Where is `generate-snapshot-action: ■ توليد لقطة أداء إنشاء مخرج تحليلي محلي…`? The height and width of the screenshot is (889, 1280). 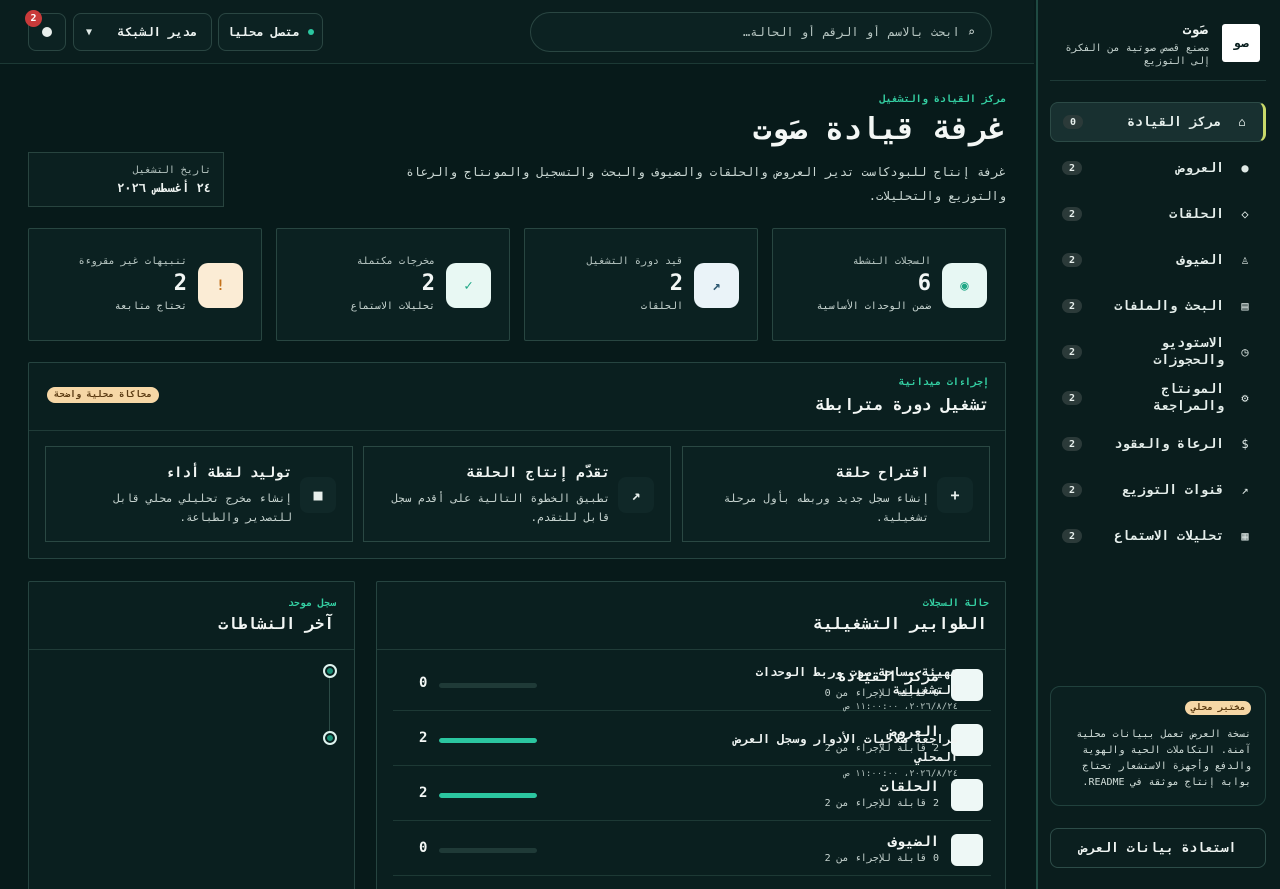 generate-snapshot-action: ■ توليد لقطة أداء إنشاء مخرج تحليلي محلي… is located at coordinates (199, 494).